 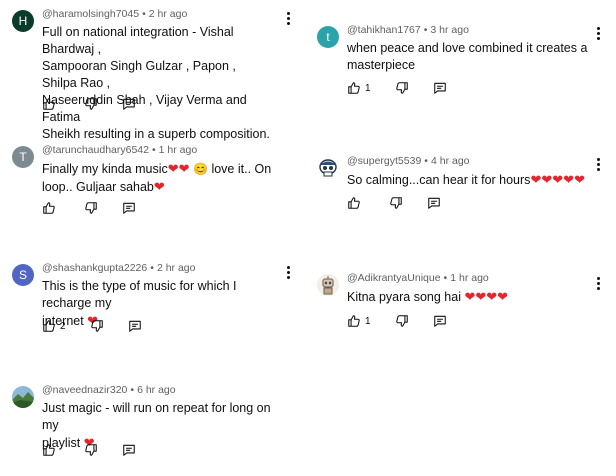 I want to click on username: @naveednazir320, so click(x=84, y=390).